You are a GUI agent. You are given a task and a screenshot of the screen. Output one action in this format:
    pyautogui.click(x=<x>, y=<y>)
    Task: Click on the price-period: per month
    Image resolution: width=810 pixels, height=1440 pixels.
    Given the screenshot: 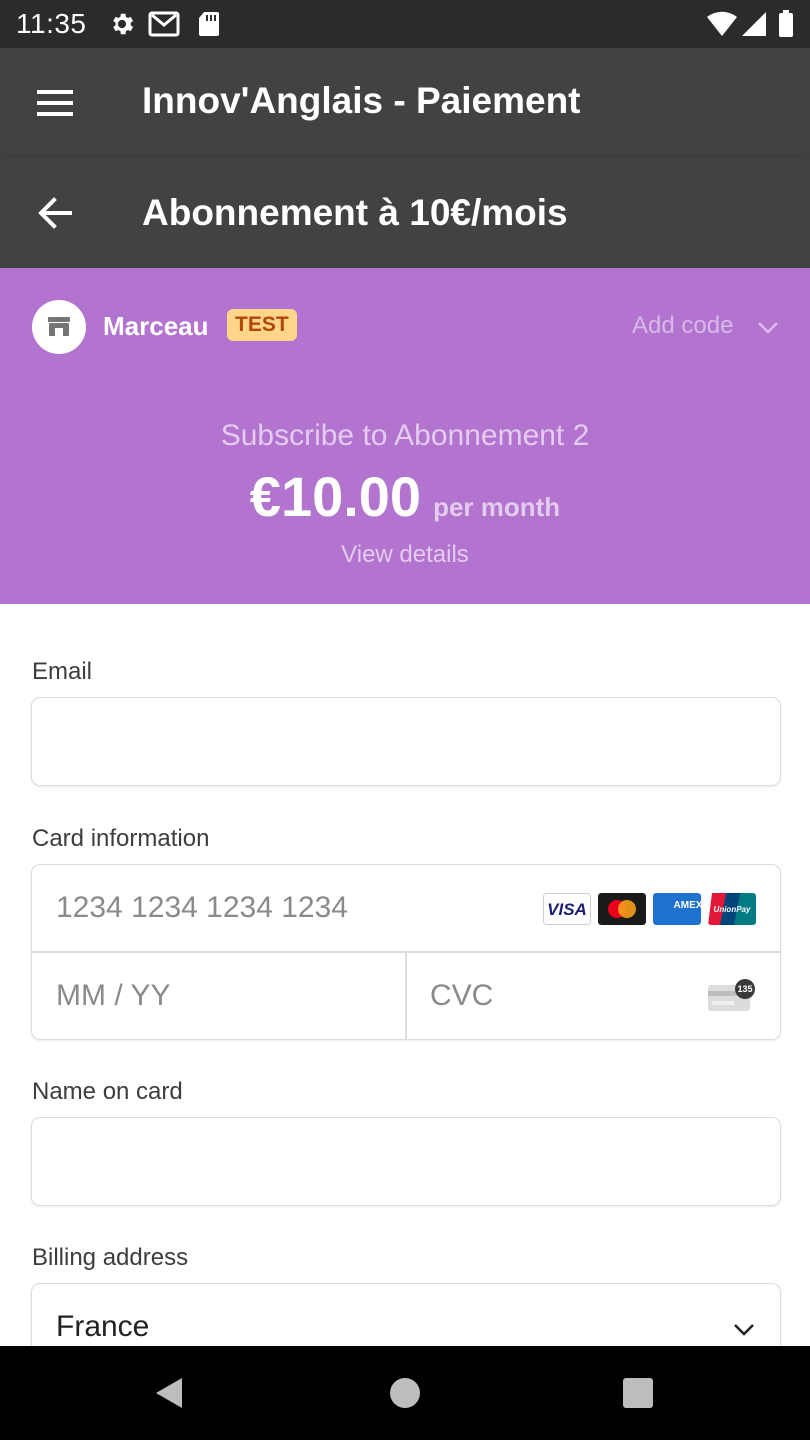 What is the action you would take?
    pyautogui.click(x=497, y=507)
    